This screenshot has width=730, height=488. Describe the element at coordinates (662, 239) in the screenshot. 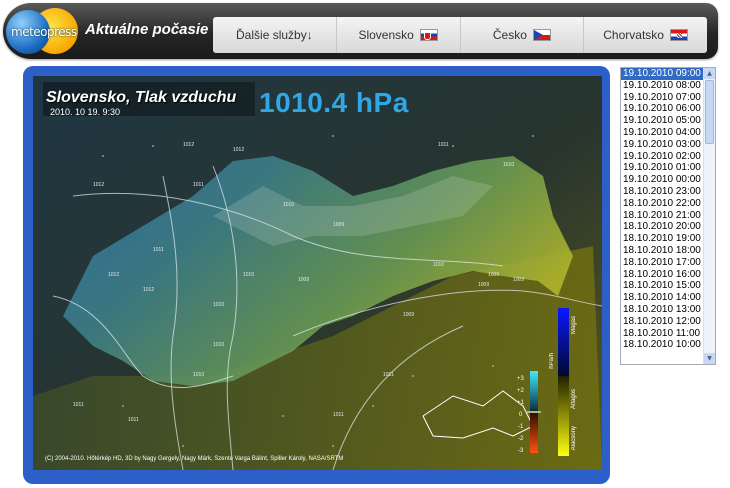

I see `time-option: 18.10.2010 19:00` at that location.